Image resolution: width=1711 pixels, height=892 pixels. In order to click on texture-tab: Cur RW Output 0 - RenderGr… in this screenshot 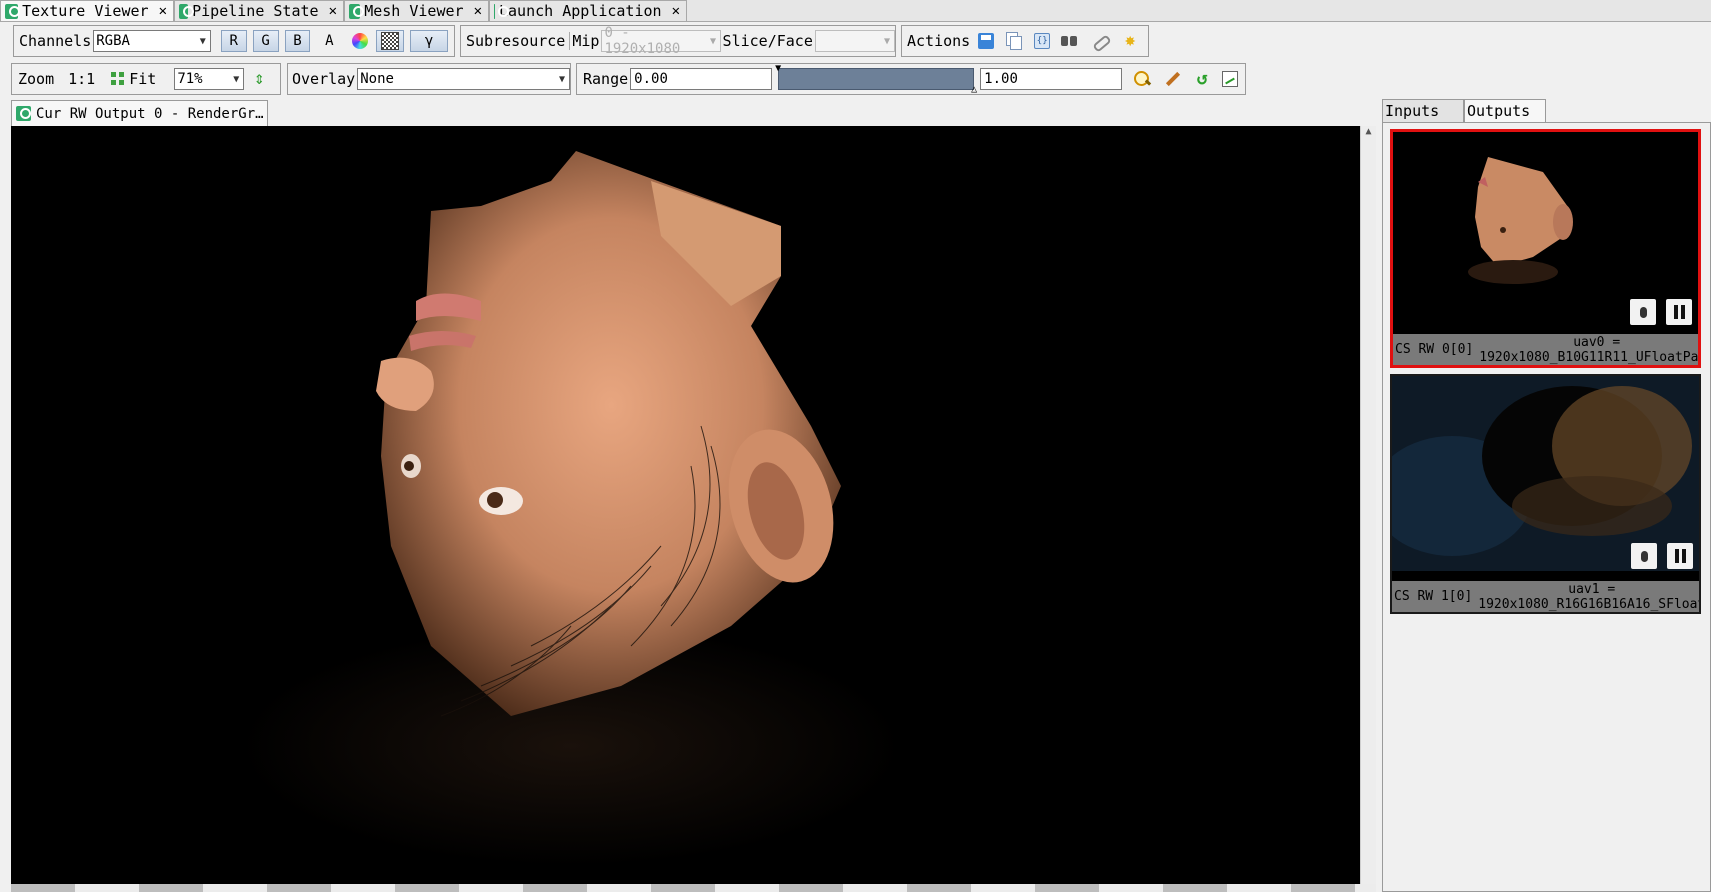, I will do `click(139, 113)`.